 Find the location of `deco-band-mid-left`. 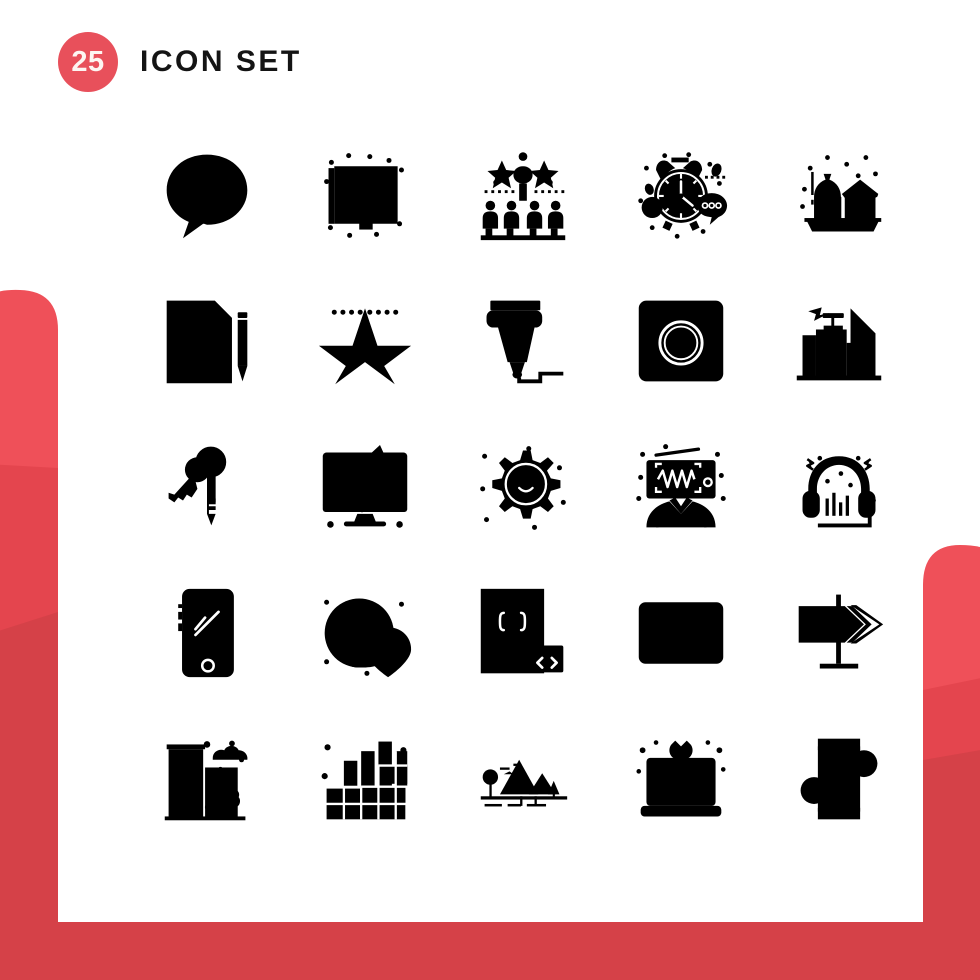

deco-band-mid-left is located at coordinates (29, 682).